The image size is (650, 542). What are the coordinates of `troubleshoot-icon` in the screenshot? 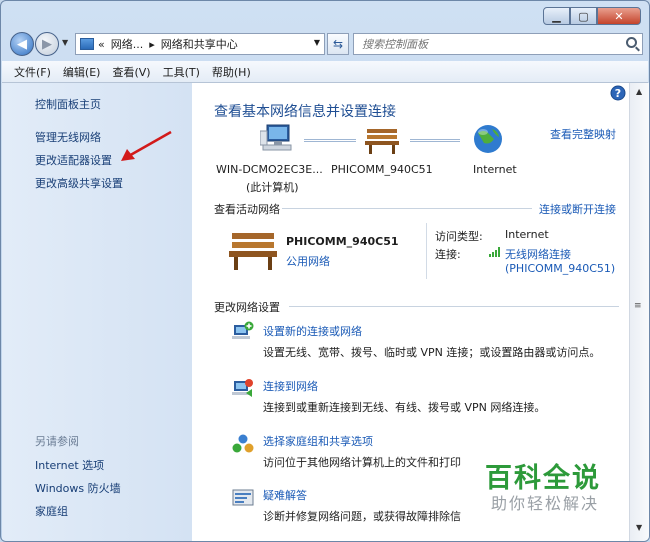 It's located at (243, 497).